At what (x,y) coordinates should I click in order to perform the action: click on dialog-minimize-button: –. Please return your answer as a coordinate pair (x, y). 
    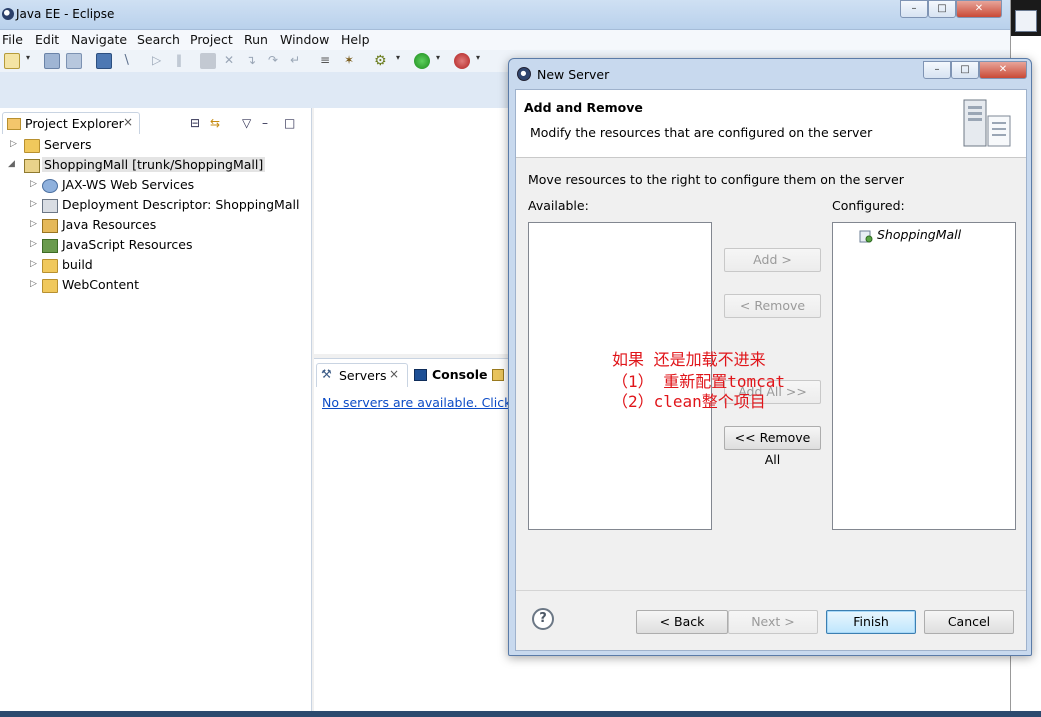
    Looking at the image, I should click on (937, 70).